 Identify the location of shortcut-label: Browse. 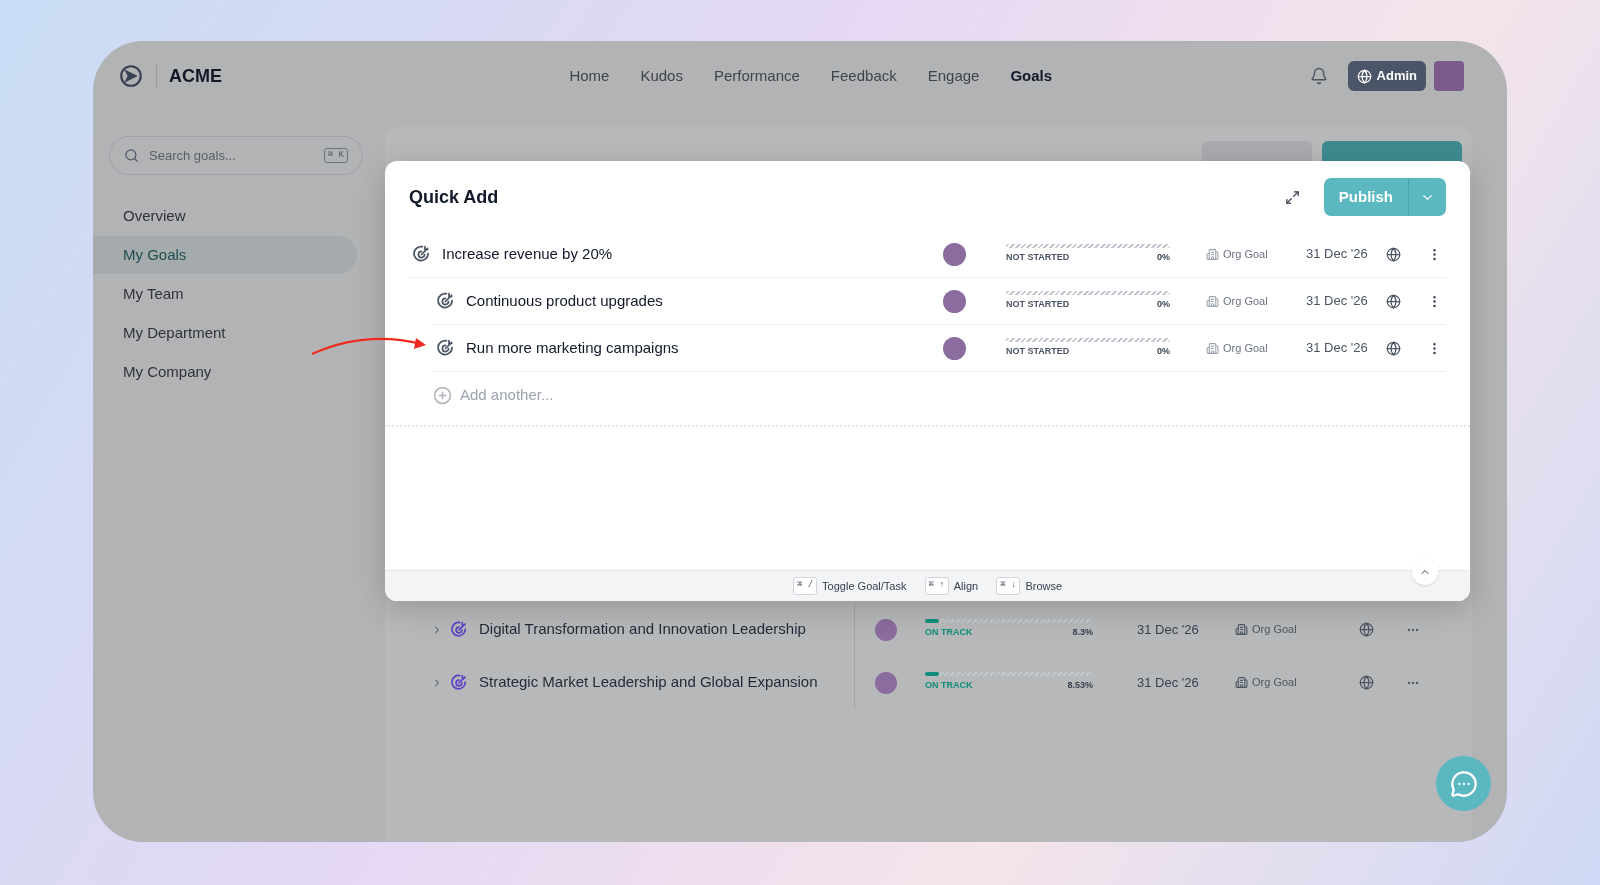
(1044, 586).